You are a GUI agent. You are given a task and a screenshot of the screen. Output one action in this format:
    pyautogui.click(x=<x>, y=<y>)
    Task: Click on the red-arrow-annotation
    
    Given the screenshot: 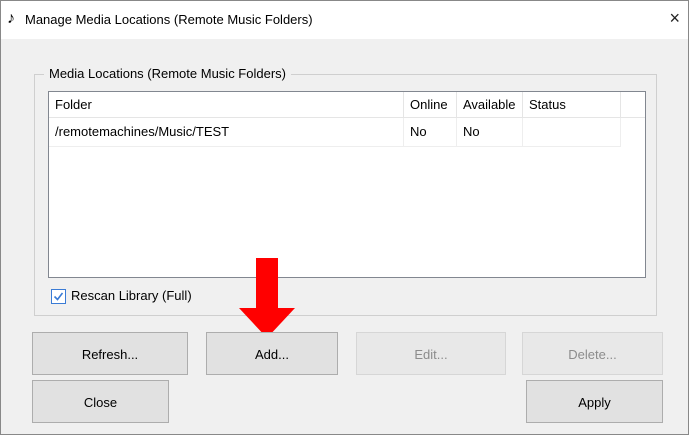 What is the action you would take?
    pyautogui.click(x=267, y=299)
    